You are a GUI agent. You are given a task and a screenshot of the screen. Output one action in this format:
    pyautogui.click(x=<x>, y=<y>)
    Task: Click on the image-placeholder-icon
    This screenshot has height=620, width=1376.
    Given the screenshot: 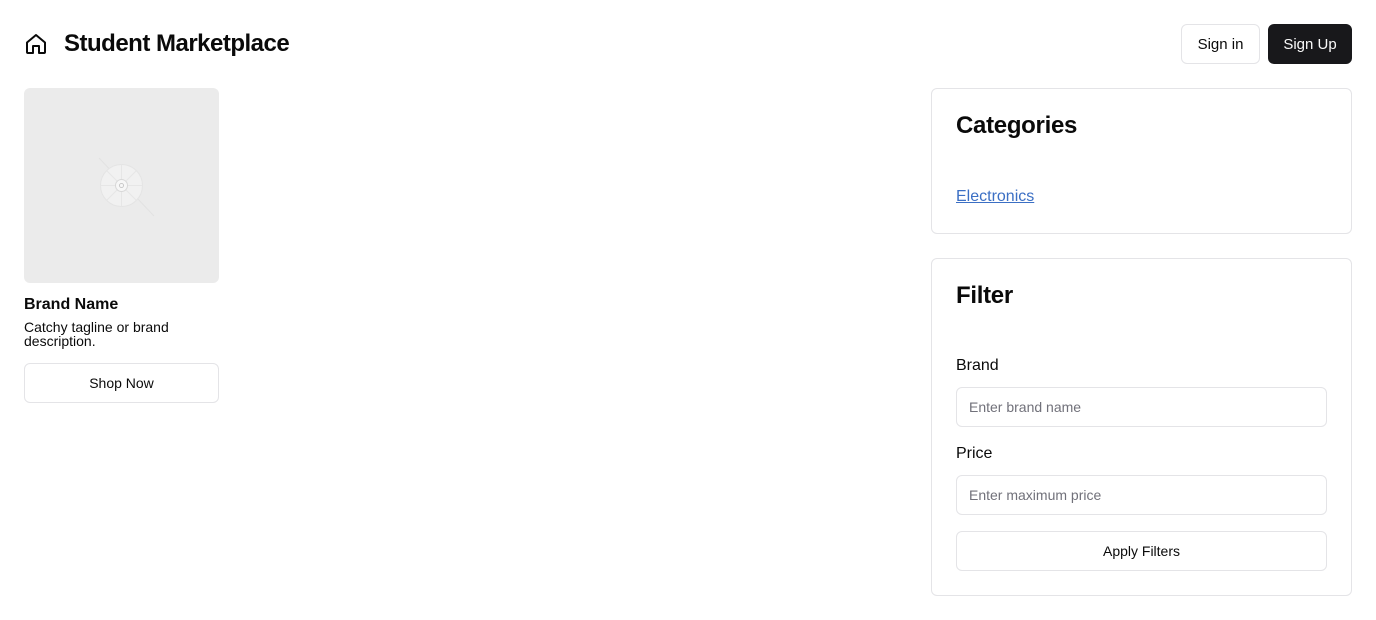 What is the action you would take?
    pyautogui.click(x=126, y=187)
    